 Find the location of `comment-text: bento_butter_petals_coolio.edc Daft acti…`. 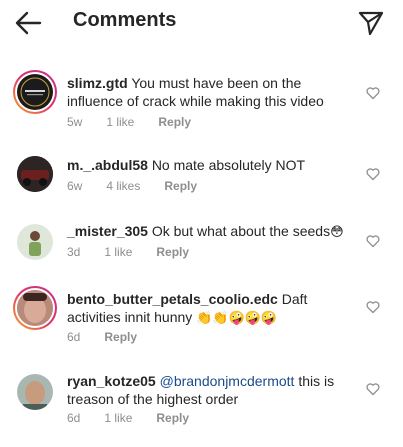

comment-text: bento_butter_petals_coolio.edc Daft acti… is located at coordinates (208, 309).